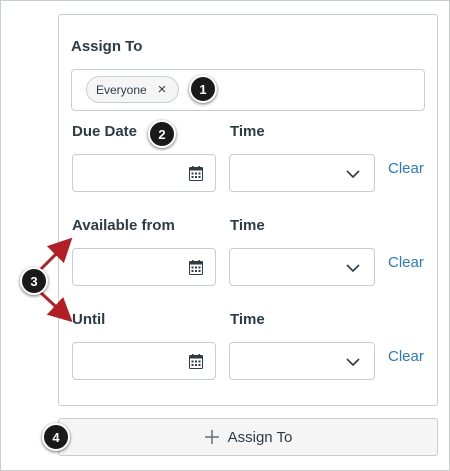 This screenshot has width=450, height=471. I want to click on callout-4: 4, so click(56, 437).